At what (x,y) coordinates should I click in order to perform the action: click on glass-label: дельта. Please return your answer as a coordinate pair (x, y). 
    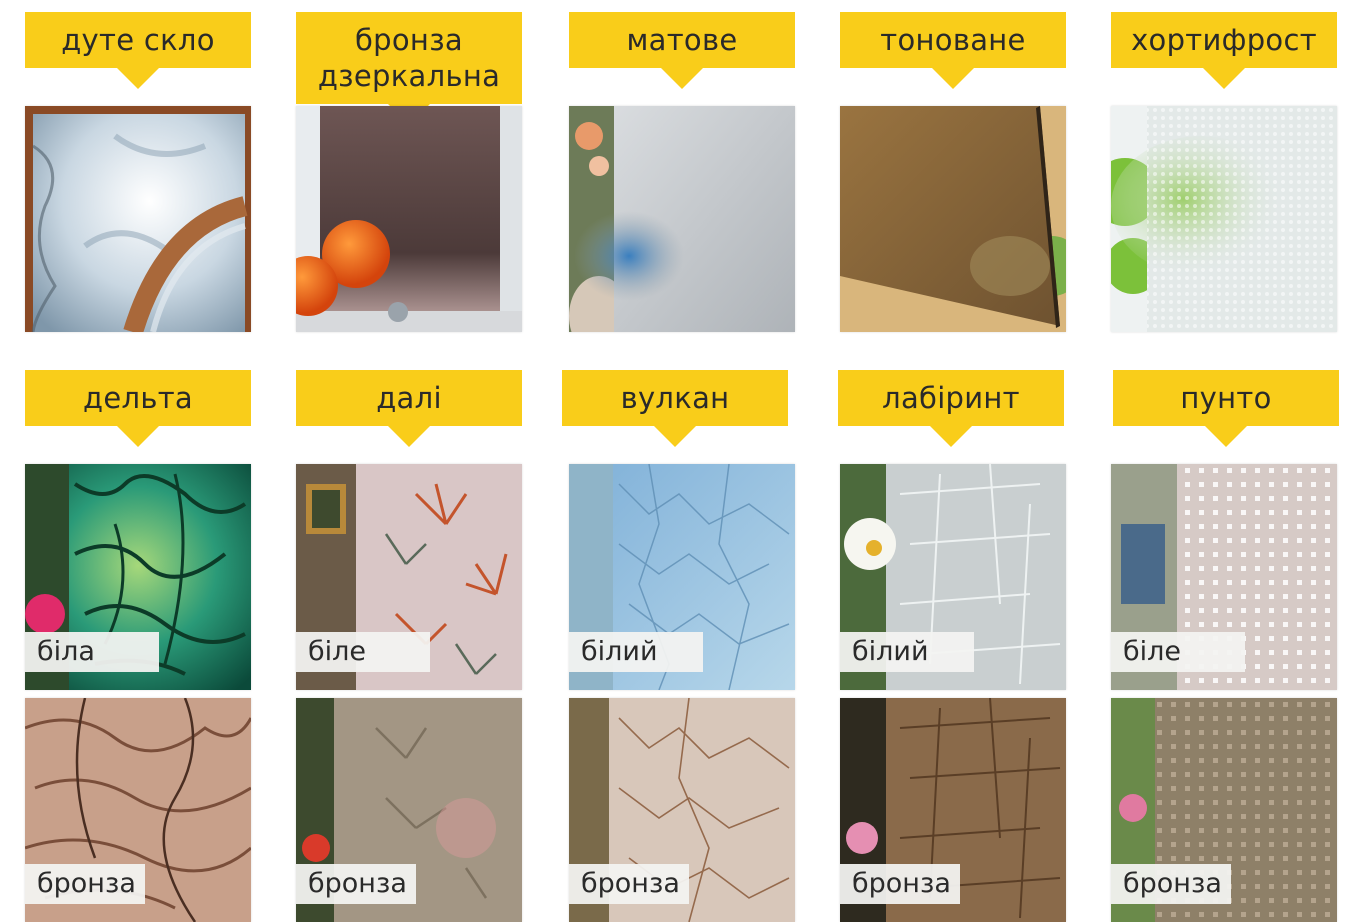
    Looking at the image, I should click on (138, 408).